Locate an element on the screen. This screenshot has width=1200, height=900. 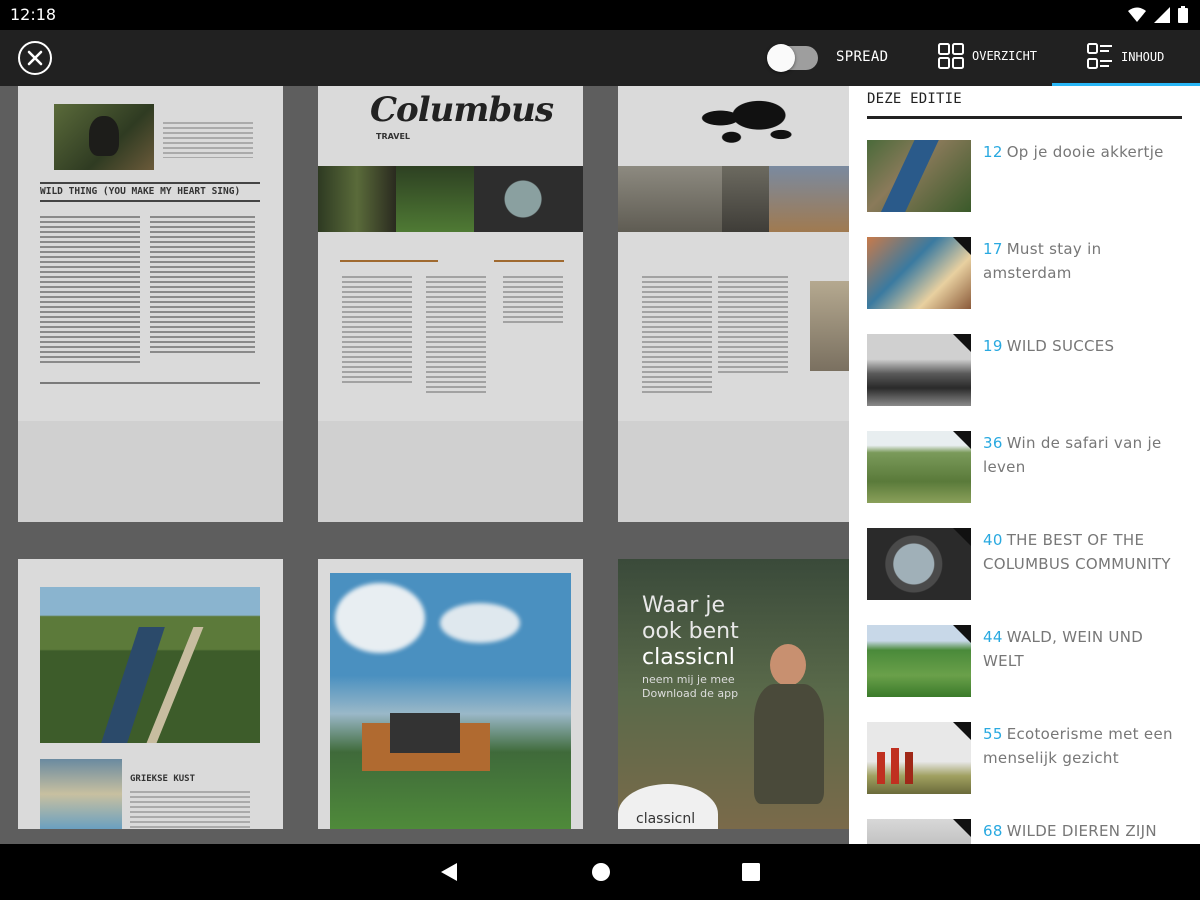
back-button is located at coordinates (449, 874).